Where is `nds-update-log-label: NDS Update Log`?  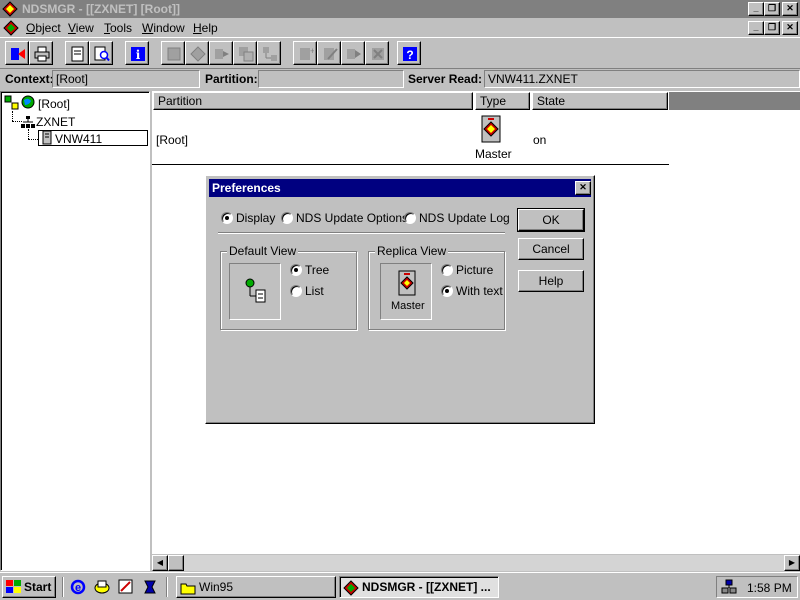
nds-update-log-label: NDS Update Log is located at coordinates (464, 218).